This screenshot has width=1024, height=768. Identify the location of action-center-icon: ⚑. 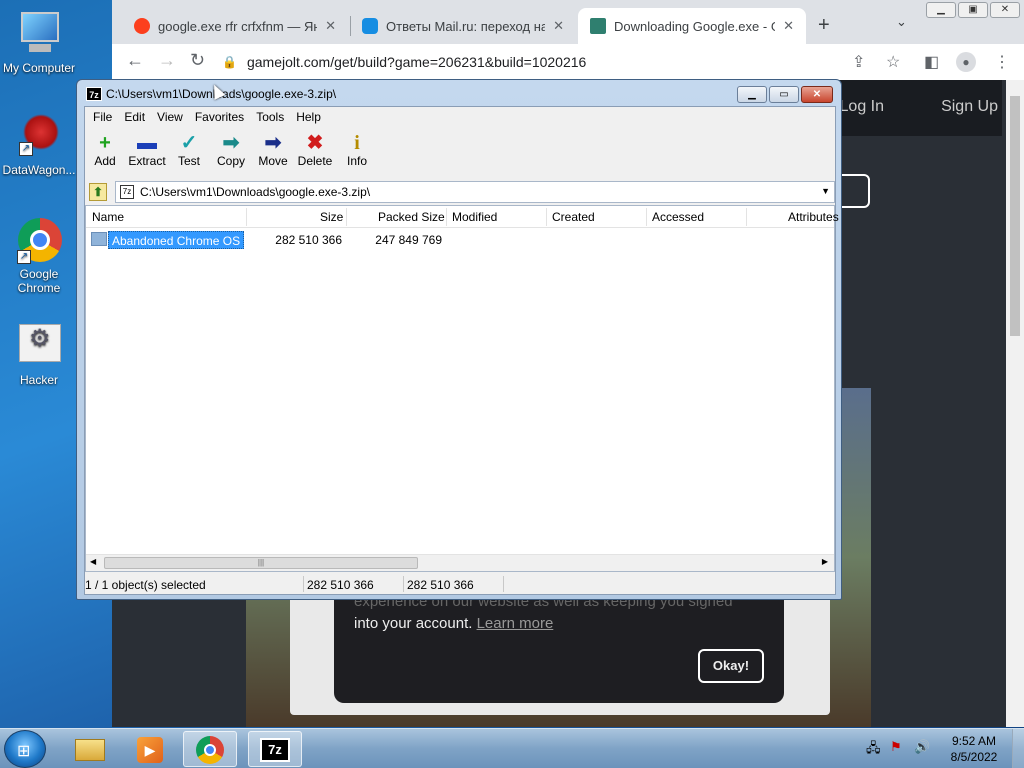
(896, 747).